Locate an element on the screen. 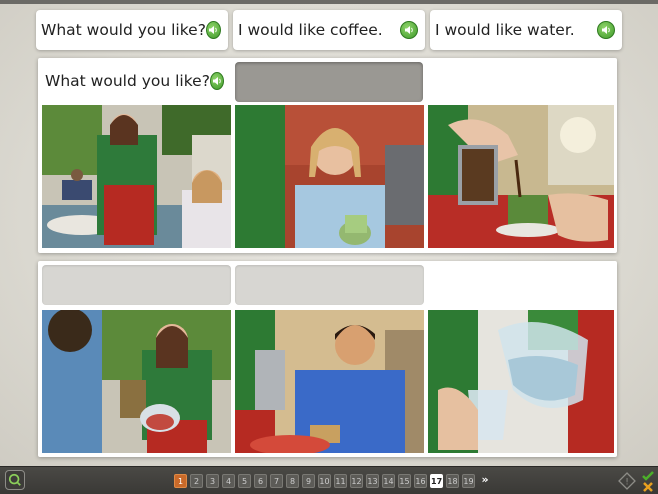 Image resolution: width=658 pixels, height=494 pixels. page-button: 17 is located at coordinates (436, 481).